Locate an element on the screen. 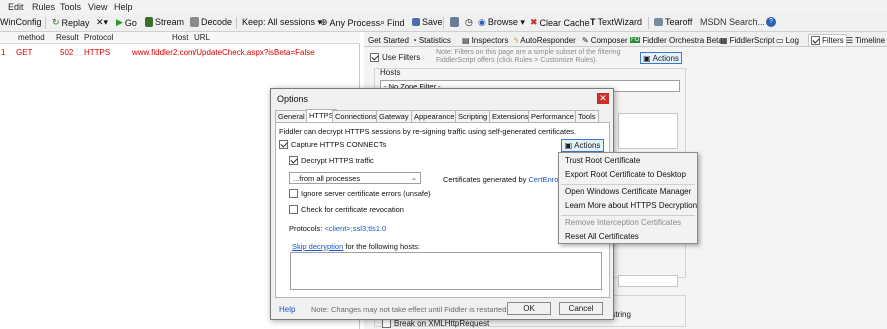 The image size is (887, 329). skip-hosts-textarea is located at coordinates (446, 271).